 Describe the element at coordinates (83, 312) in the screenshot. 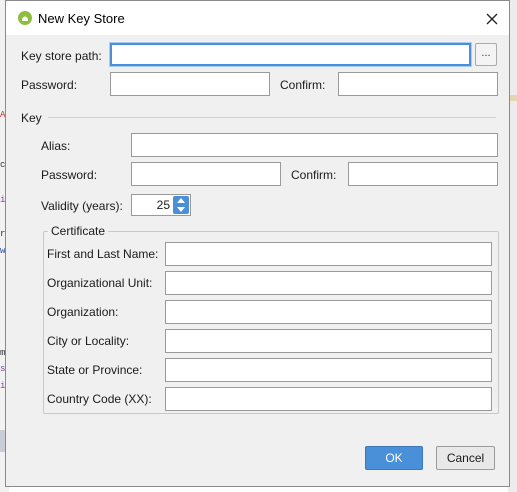

I see `organization-label: Organization:` at that location.